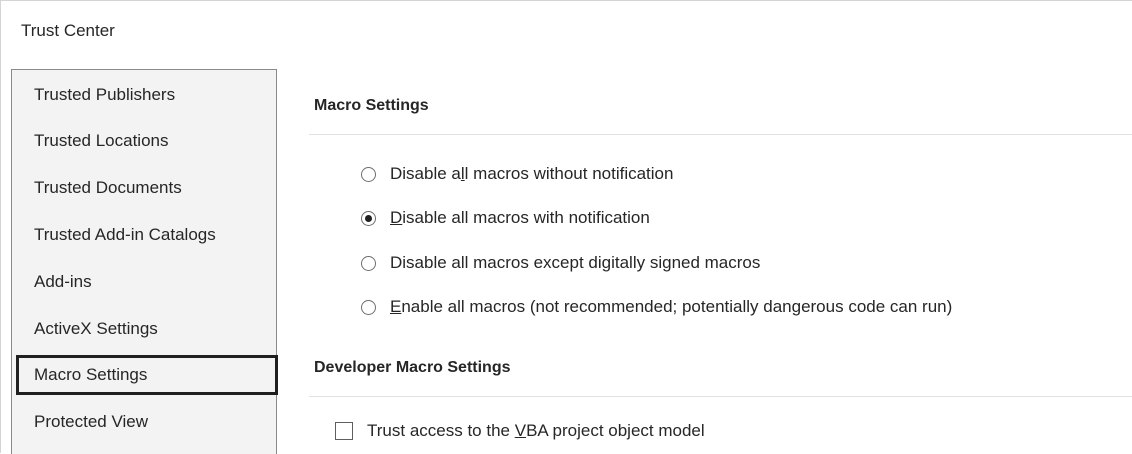 The image size is (1132, 454). What do you see at coordinates (371, 105) in the screenshot?
I see `macro-settings-heading: Macro Settings` at bounding box center [371, 105].